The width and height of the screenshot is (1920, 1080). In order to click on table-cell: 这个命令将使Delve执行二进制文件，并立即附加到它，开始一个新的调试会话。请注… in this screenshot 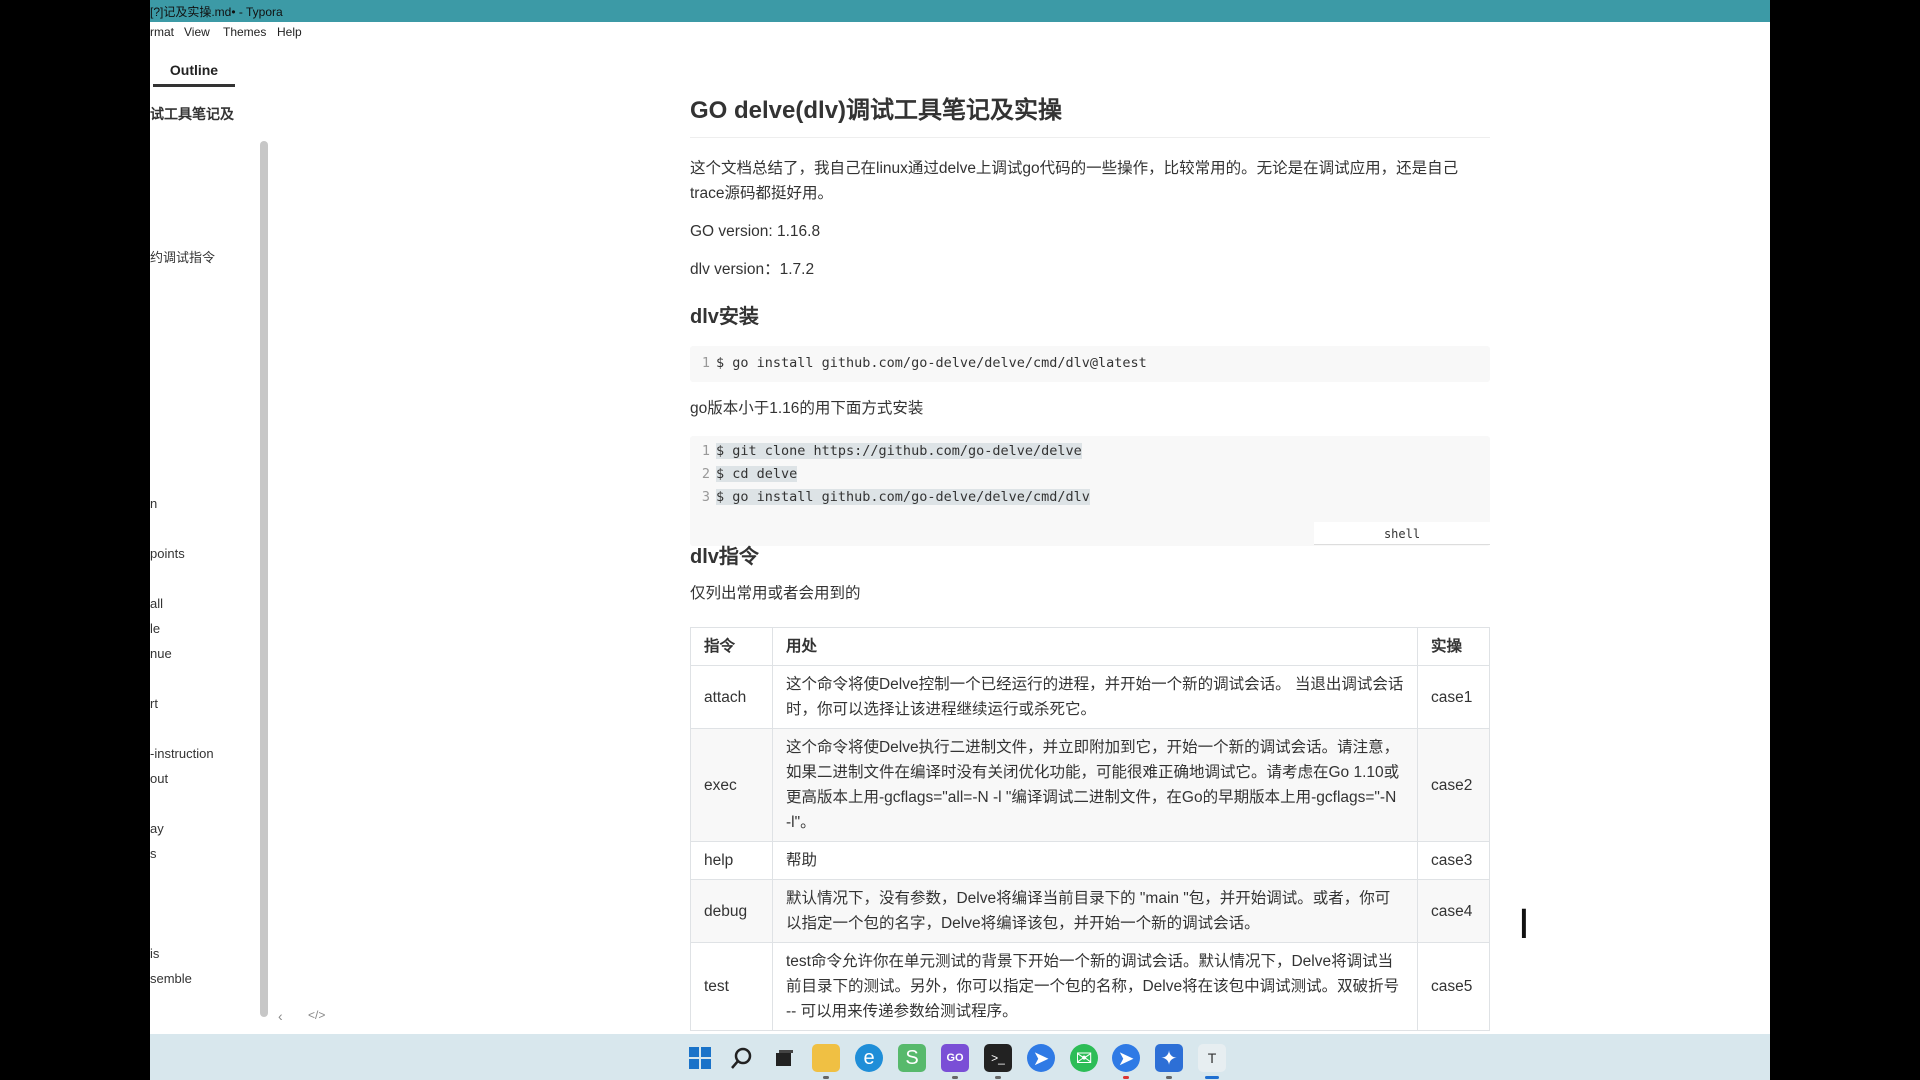, I will do `click(1094, 785)`.